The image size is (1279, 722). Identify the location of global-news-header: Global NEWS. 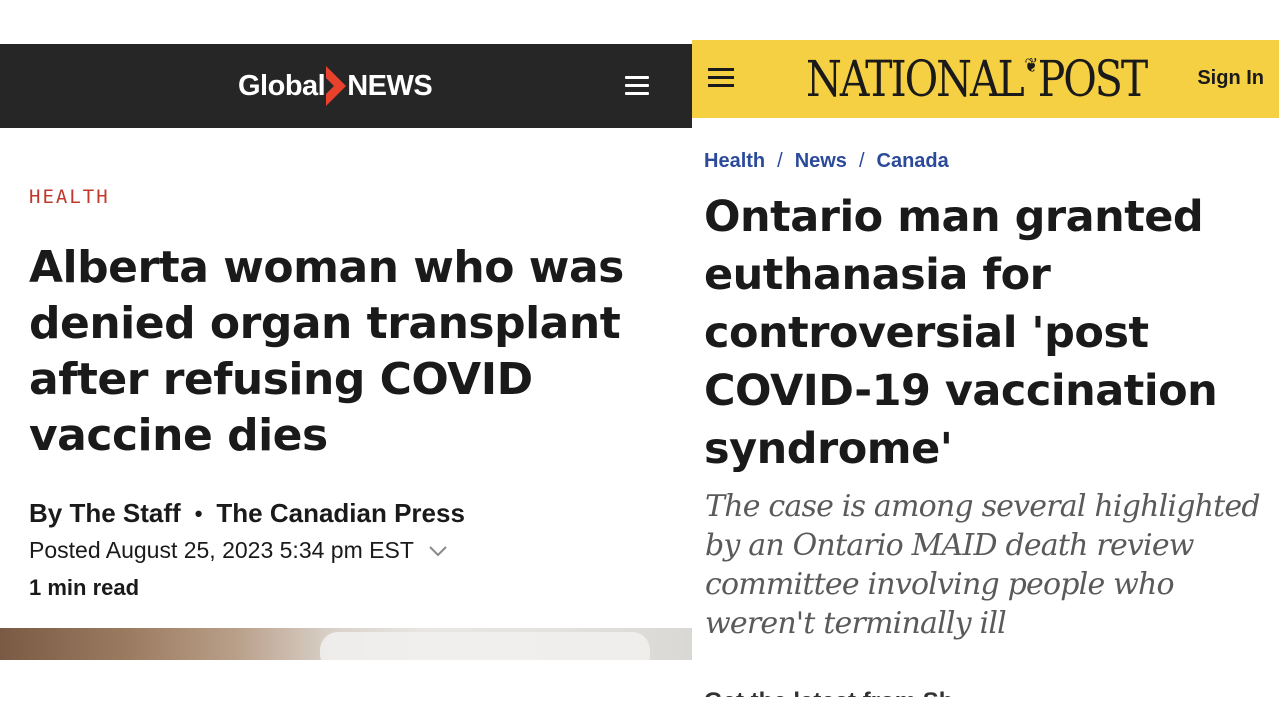
(346, 86).